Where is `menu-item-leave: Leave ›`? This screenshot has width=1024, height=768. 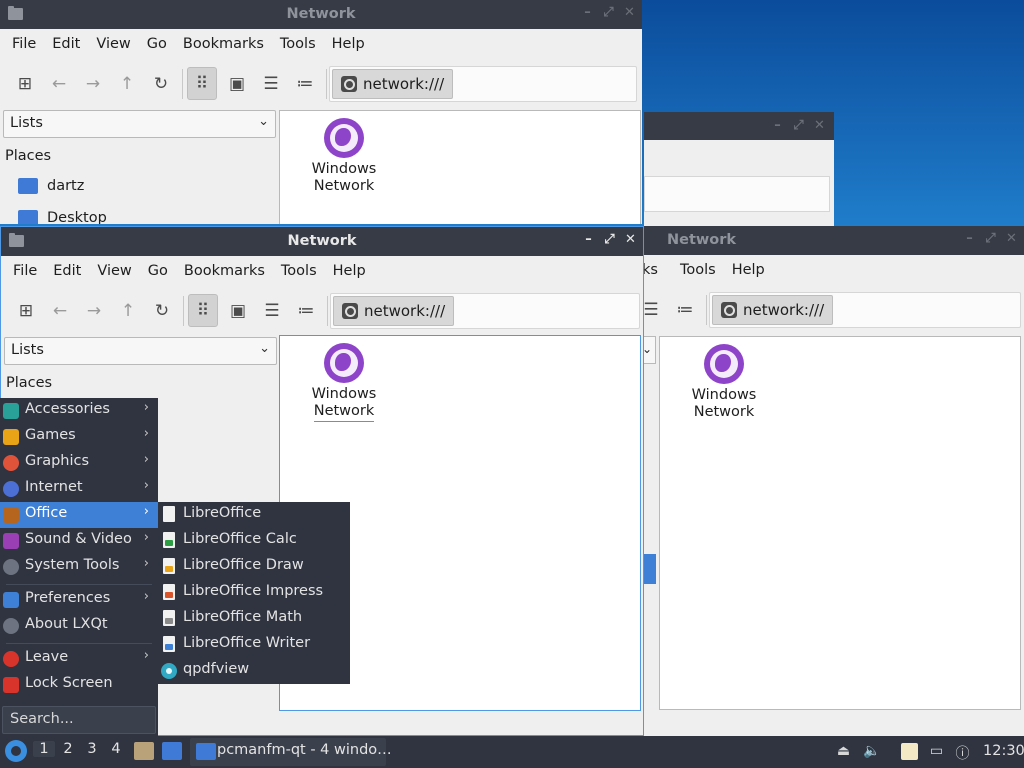
menu-item-leave: Leave › is located at coordinates (79, 659).